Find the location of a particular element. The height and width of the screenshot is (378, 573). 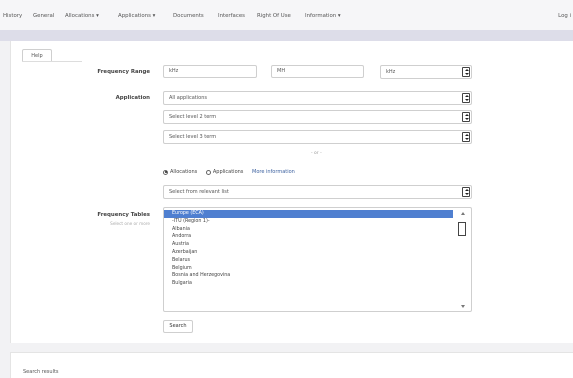

login-link: Log i is located at coordinates (564, 16).